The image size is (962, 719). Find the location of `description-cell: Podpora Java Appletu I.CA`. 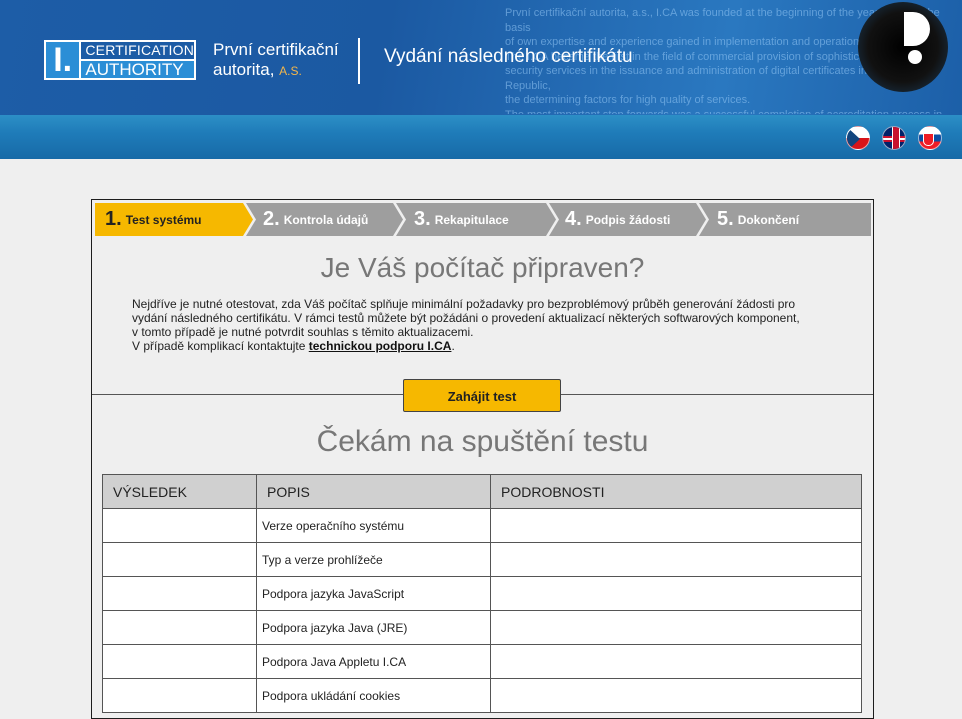

description-cell: Podpora Java Appletu I.CA is located at coordinates (373, 661).